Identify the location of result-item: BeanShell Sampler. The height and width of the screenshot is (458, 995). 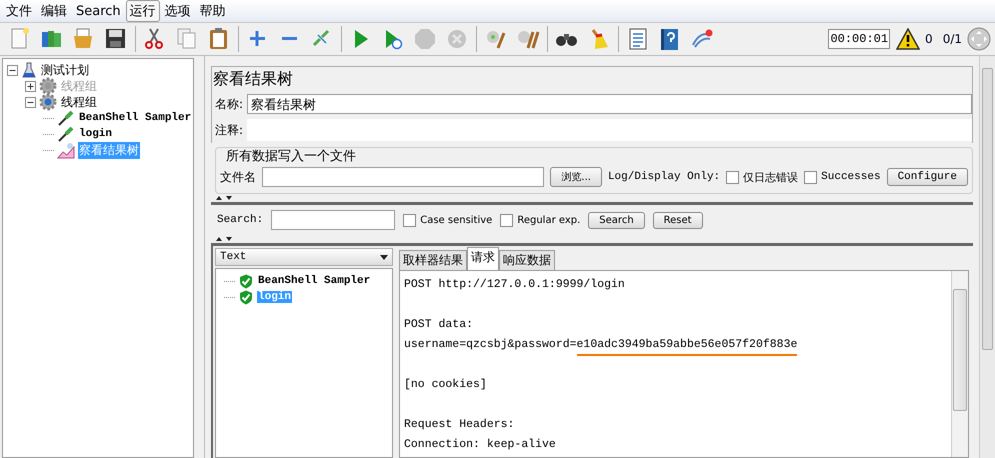
(314, 281).